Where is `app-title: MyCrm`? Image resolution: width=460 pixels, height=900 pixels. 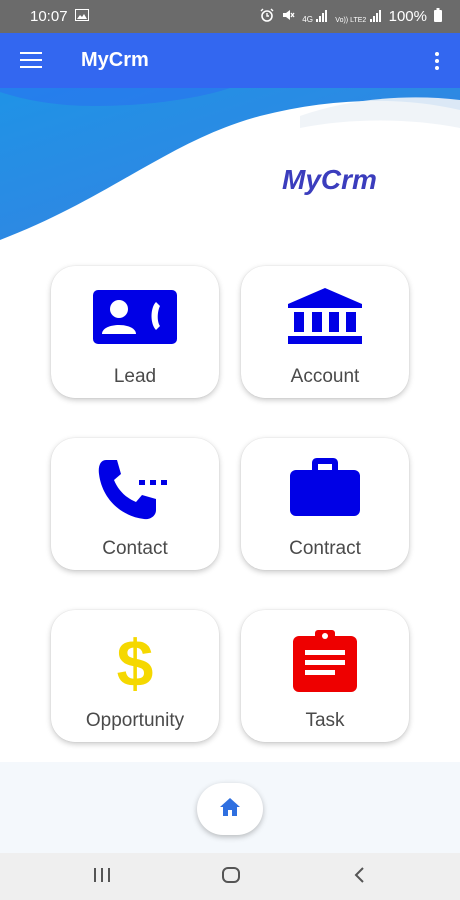 app-title: MyCrm is located at coordinates (115, 60).